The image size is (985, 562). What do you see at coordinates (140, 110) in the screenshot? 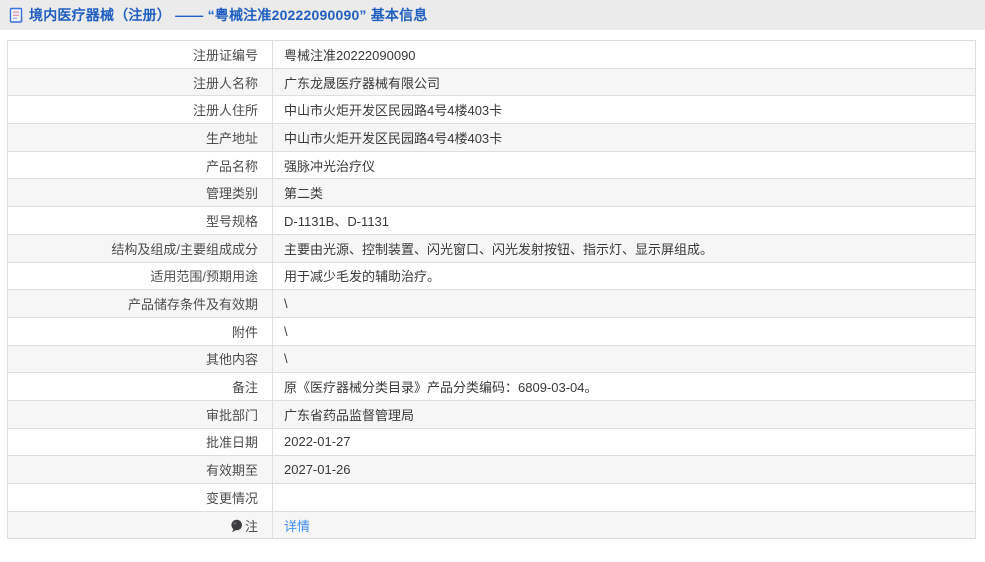
I see `field-label: 注册人住所` at bounding box center [140, 110].